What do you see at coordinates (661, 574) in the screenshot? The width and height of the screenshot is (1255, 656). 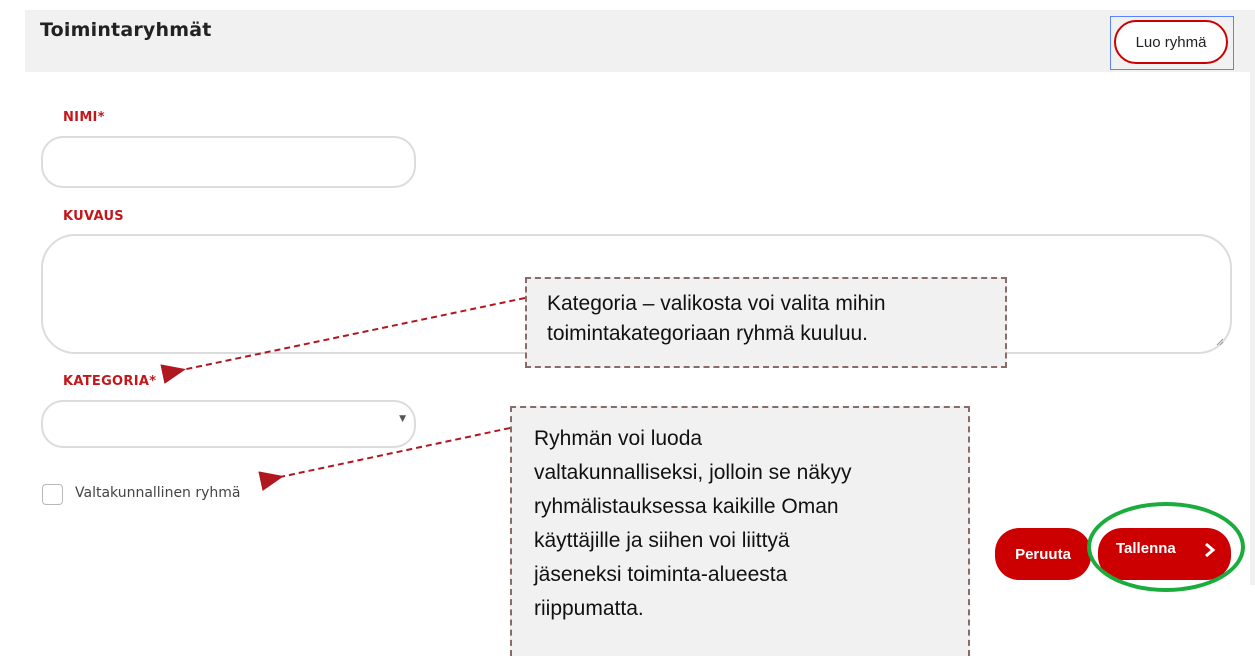 I see `national-callout-line: jäseneksi toiminta-alueesta` at bounding box center [661, 574].